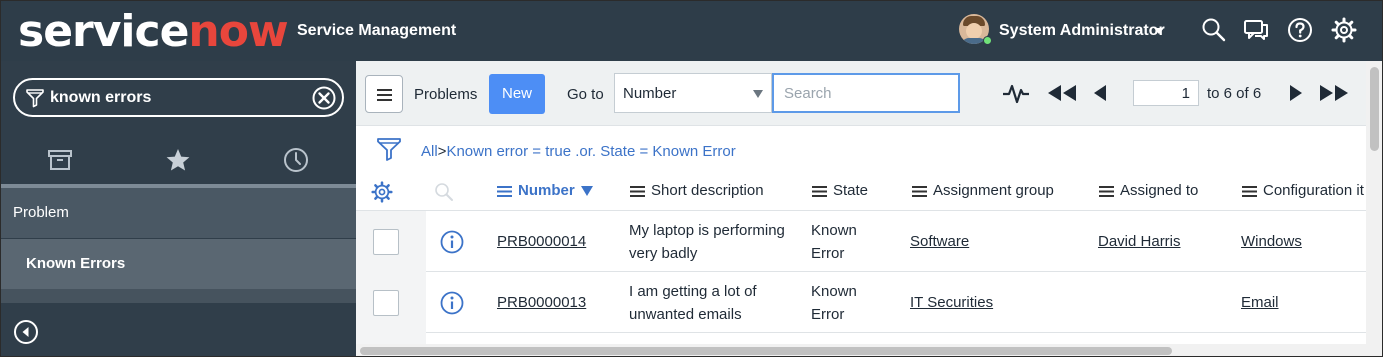 This screenshot has height=357, width=1383. Describe the element at coordinates (693, 93) in the screenshot. I see `goto-field-select: Number` at that location.